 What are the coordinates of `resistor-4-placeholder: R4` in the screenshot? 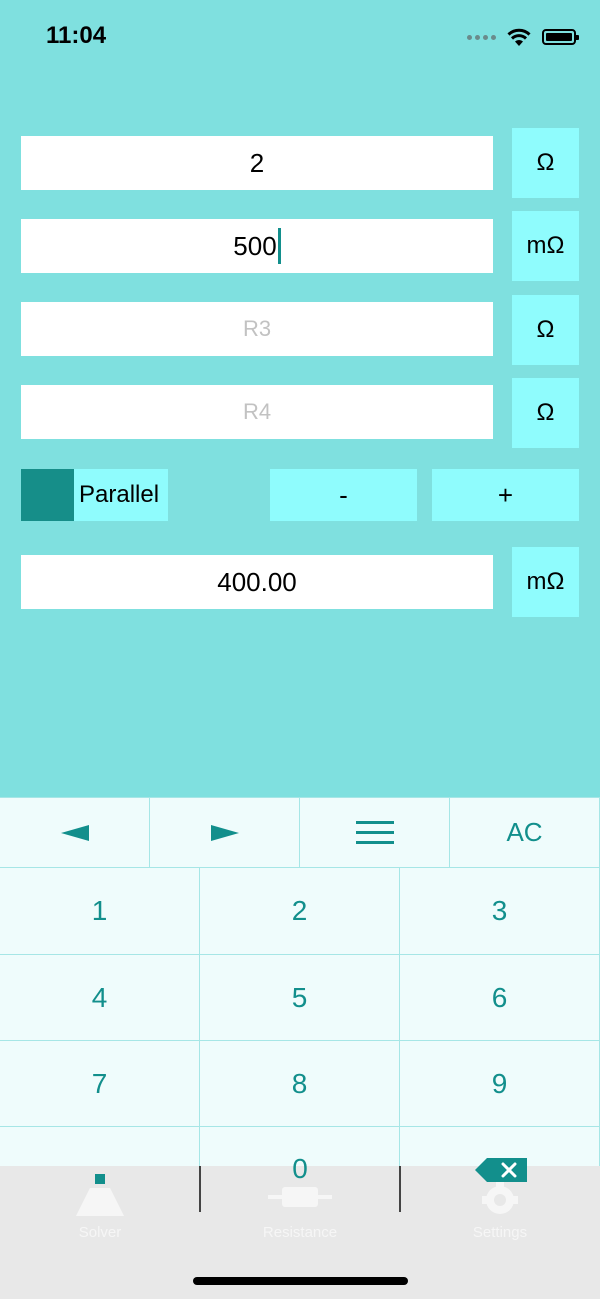 It's located at (257, 411).